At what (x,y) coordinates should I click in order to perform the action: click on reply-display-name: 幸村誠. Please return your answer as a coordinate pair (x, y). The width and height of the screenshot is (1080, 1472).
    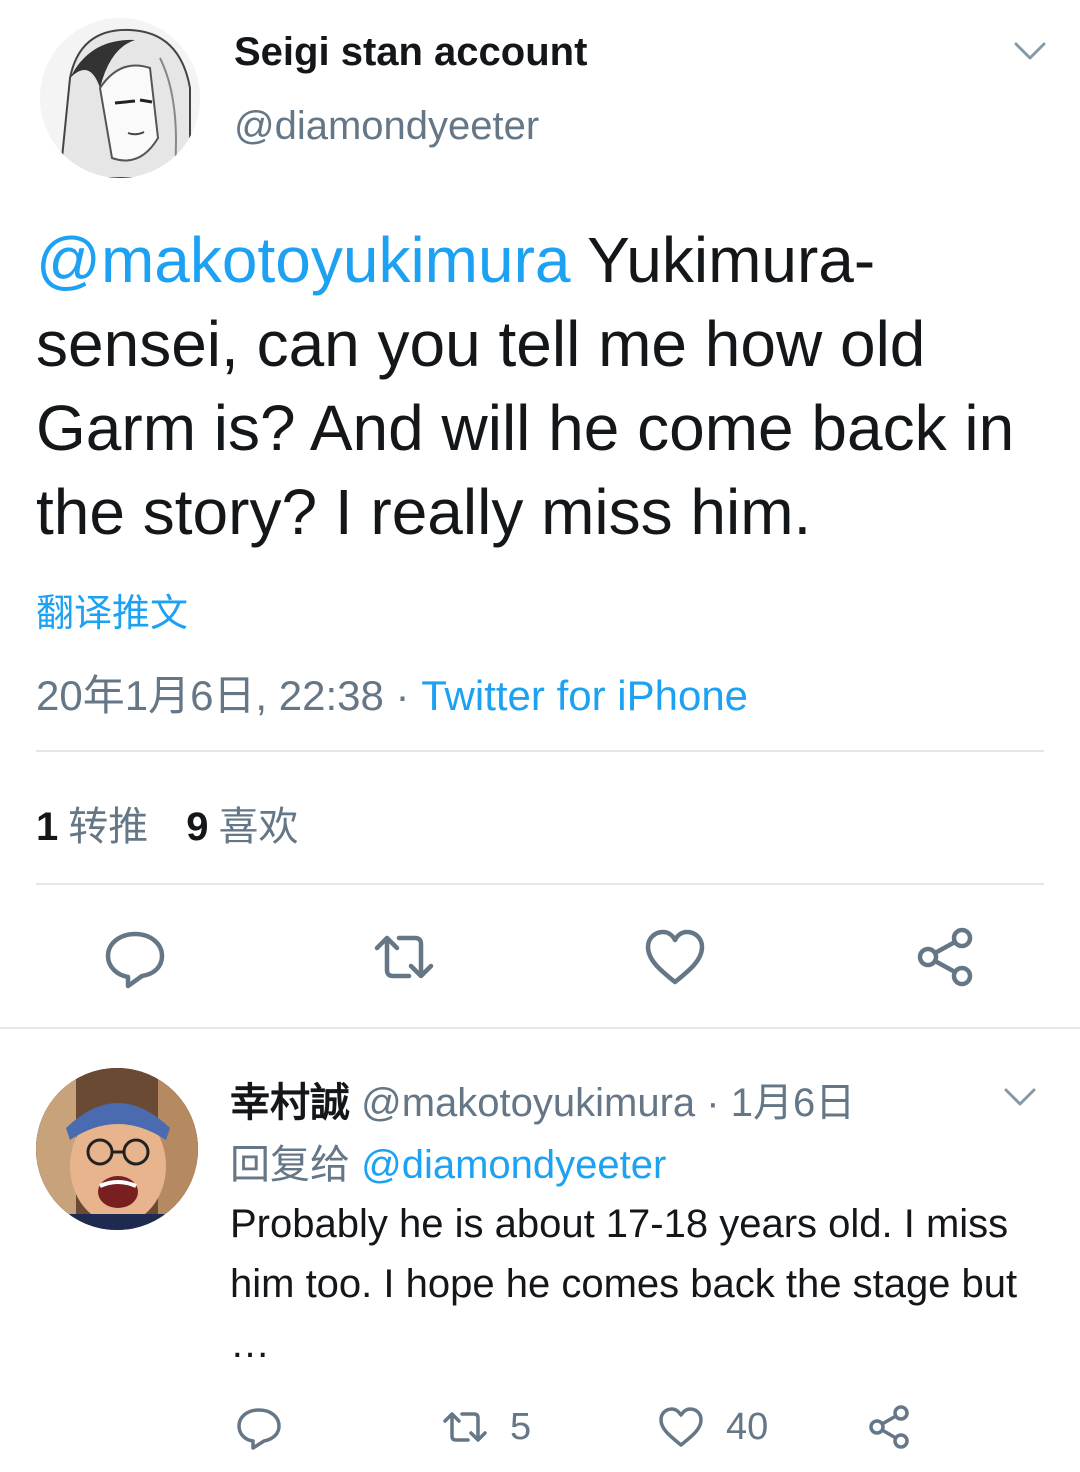
    Looking at the image, I should click on (290, 1103).